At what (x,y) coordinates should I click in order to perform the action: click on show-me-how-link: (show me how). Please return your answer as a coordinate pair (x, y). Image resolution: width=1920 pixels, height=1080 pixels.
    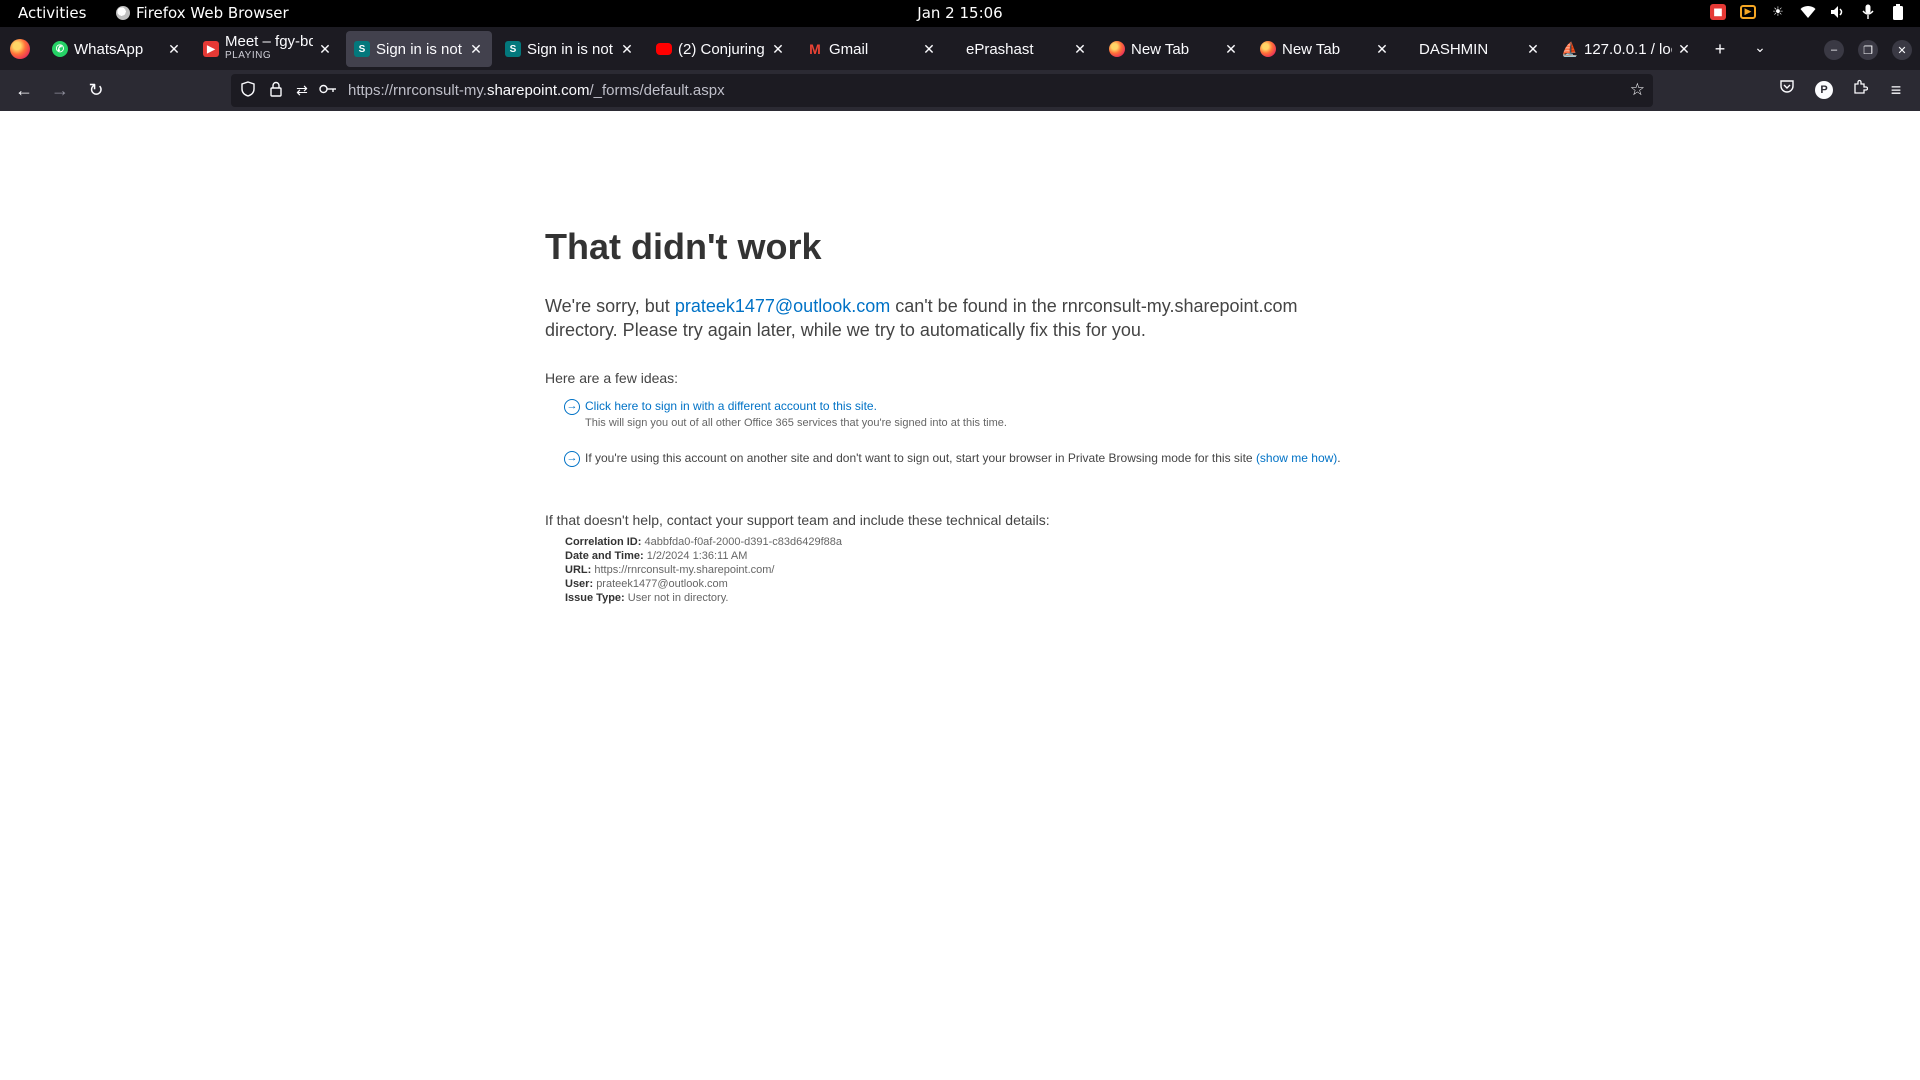
    Looking at the image, I should click on (1296, 458).